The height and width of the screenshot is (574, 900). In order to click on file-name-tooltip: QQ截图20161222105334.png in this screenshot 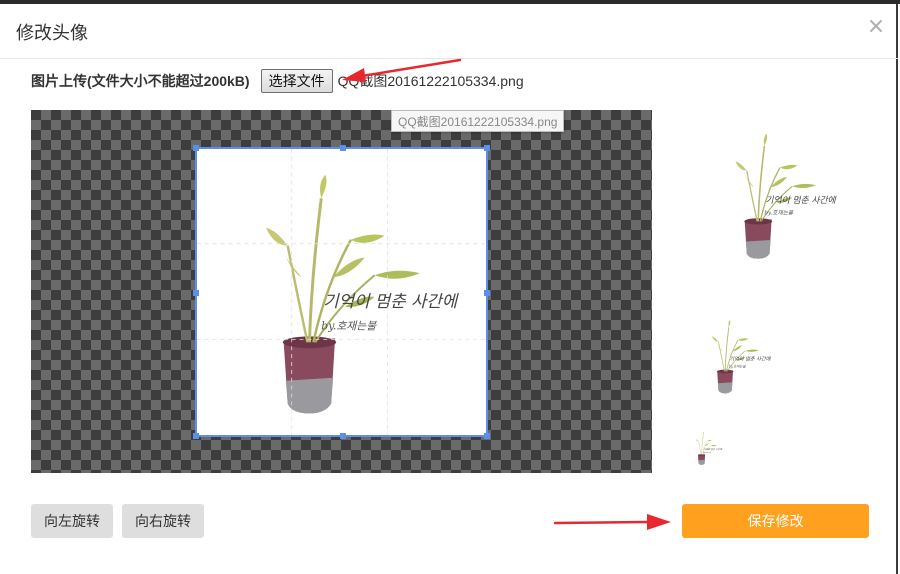, I will do `click(478, 121)`.